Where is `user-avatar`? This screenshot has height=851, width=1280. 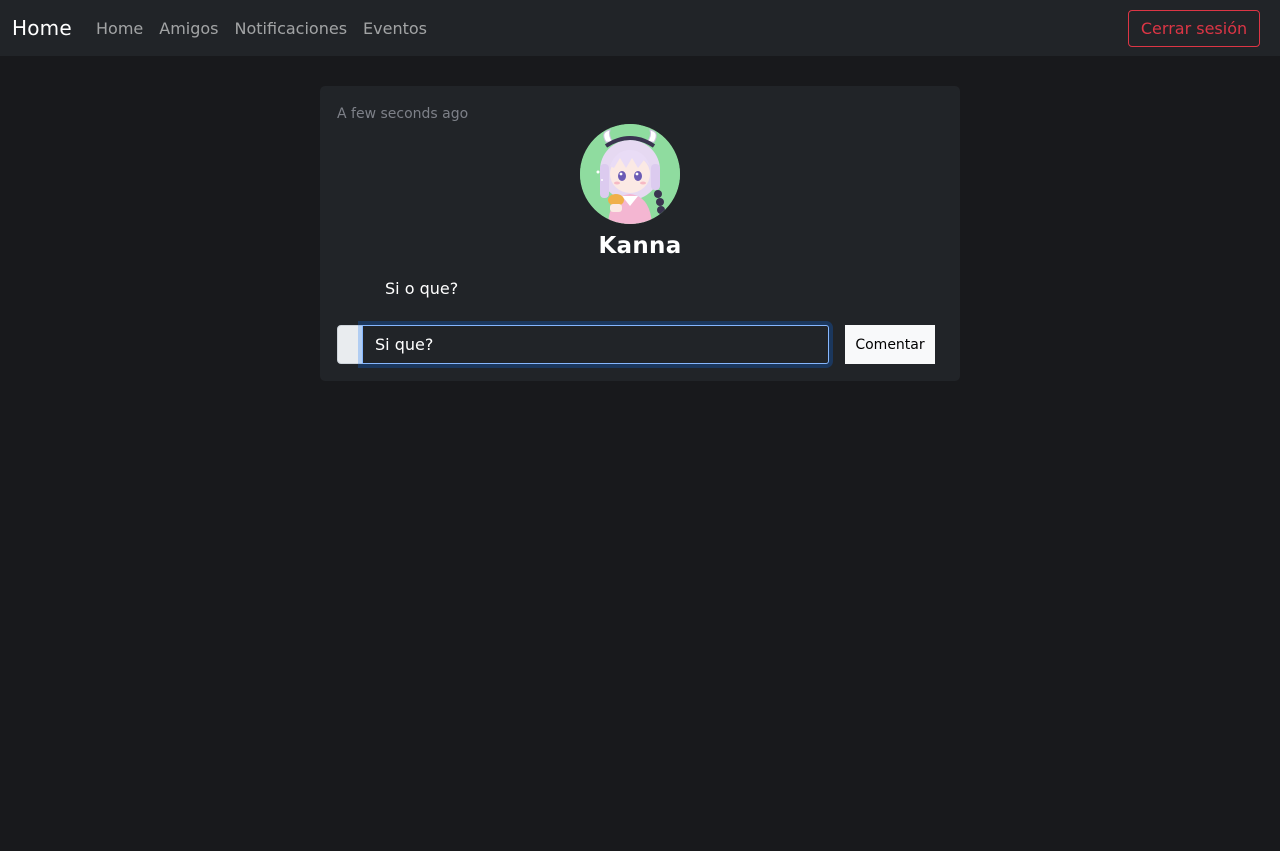
user-avatar is located at coordinates (630, 174).